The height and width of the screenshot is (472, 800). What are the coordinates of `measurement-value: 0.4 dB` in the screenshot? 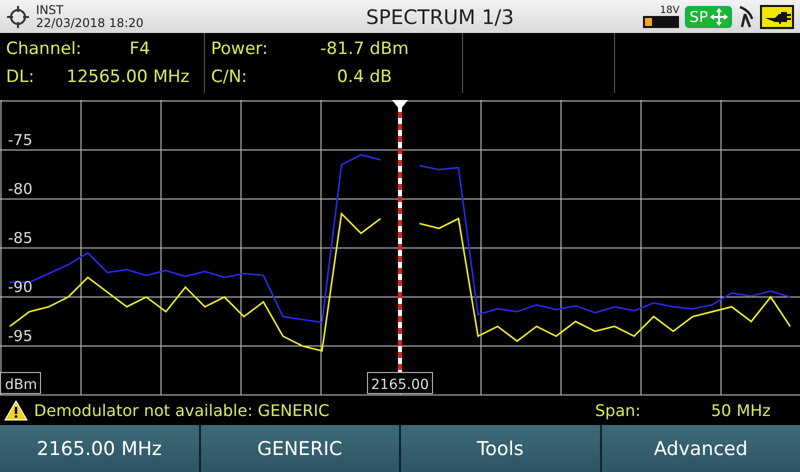 It's located at (364, 77).